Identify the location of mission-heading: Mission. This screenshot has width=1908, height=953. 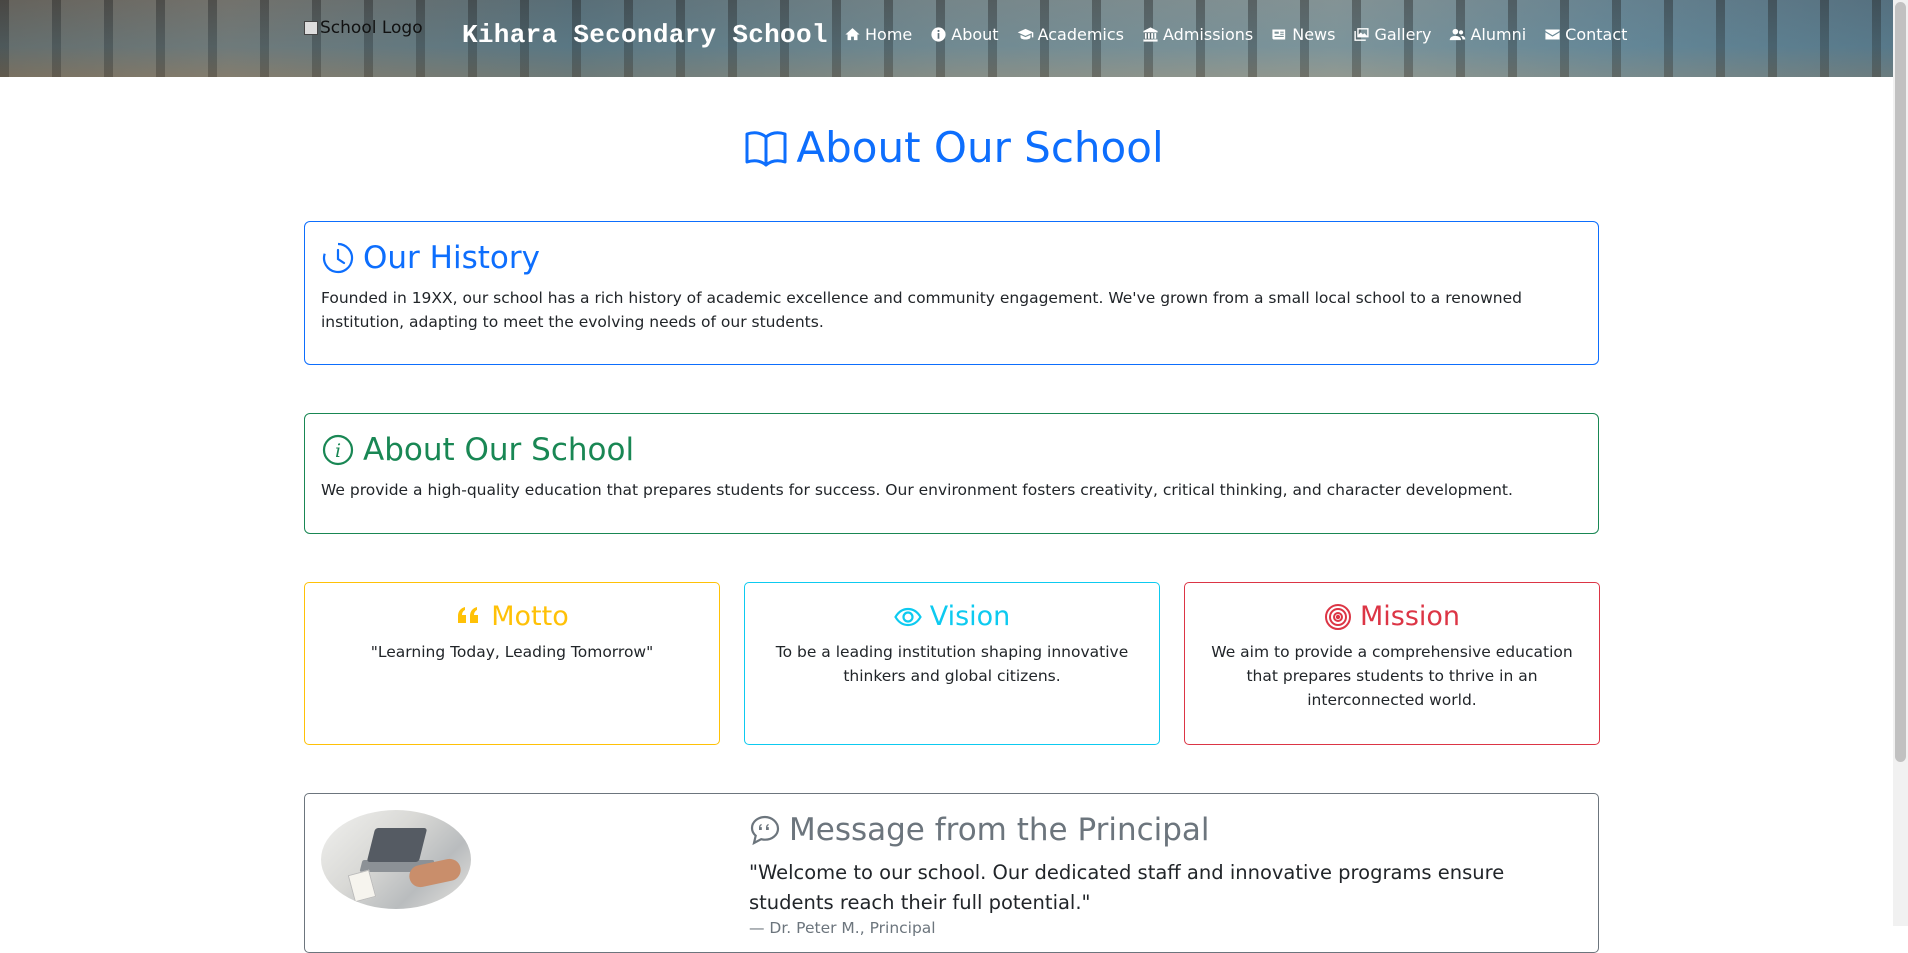
(1392, 617).